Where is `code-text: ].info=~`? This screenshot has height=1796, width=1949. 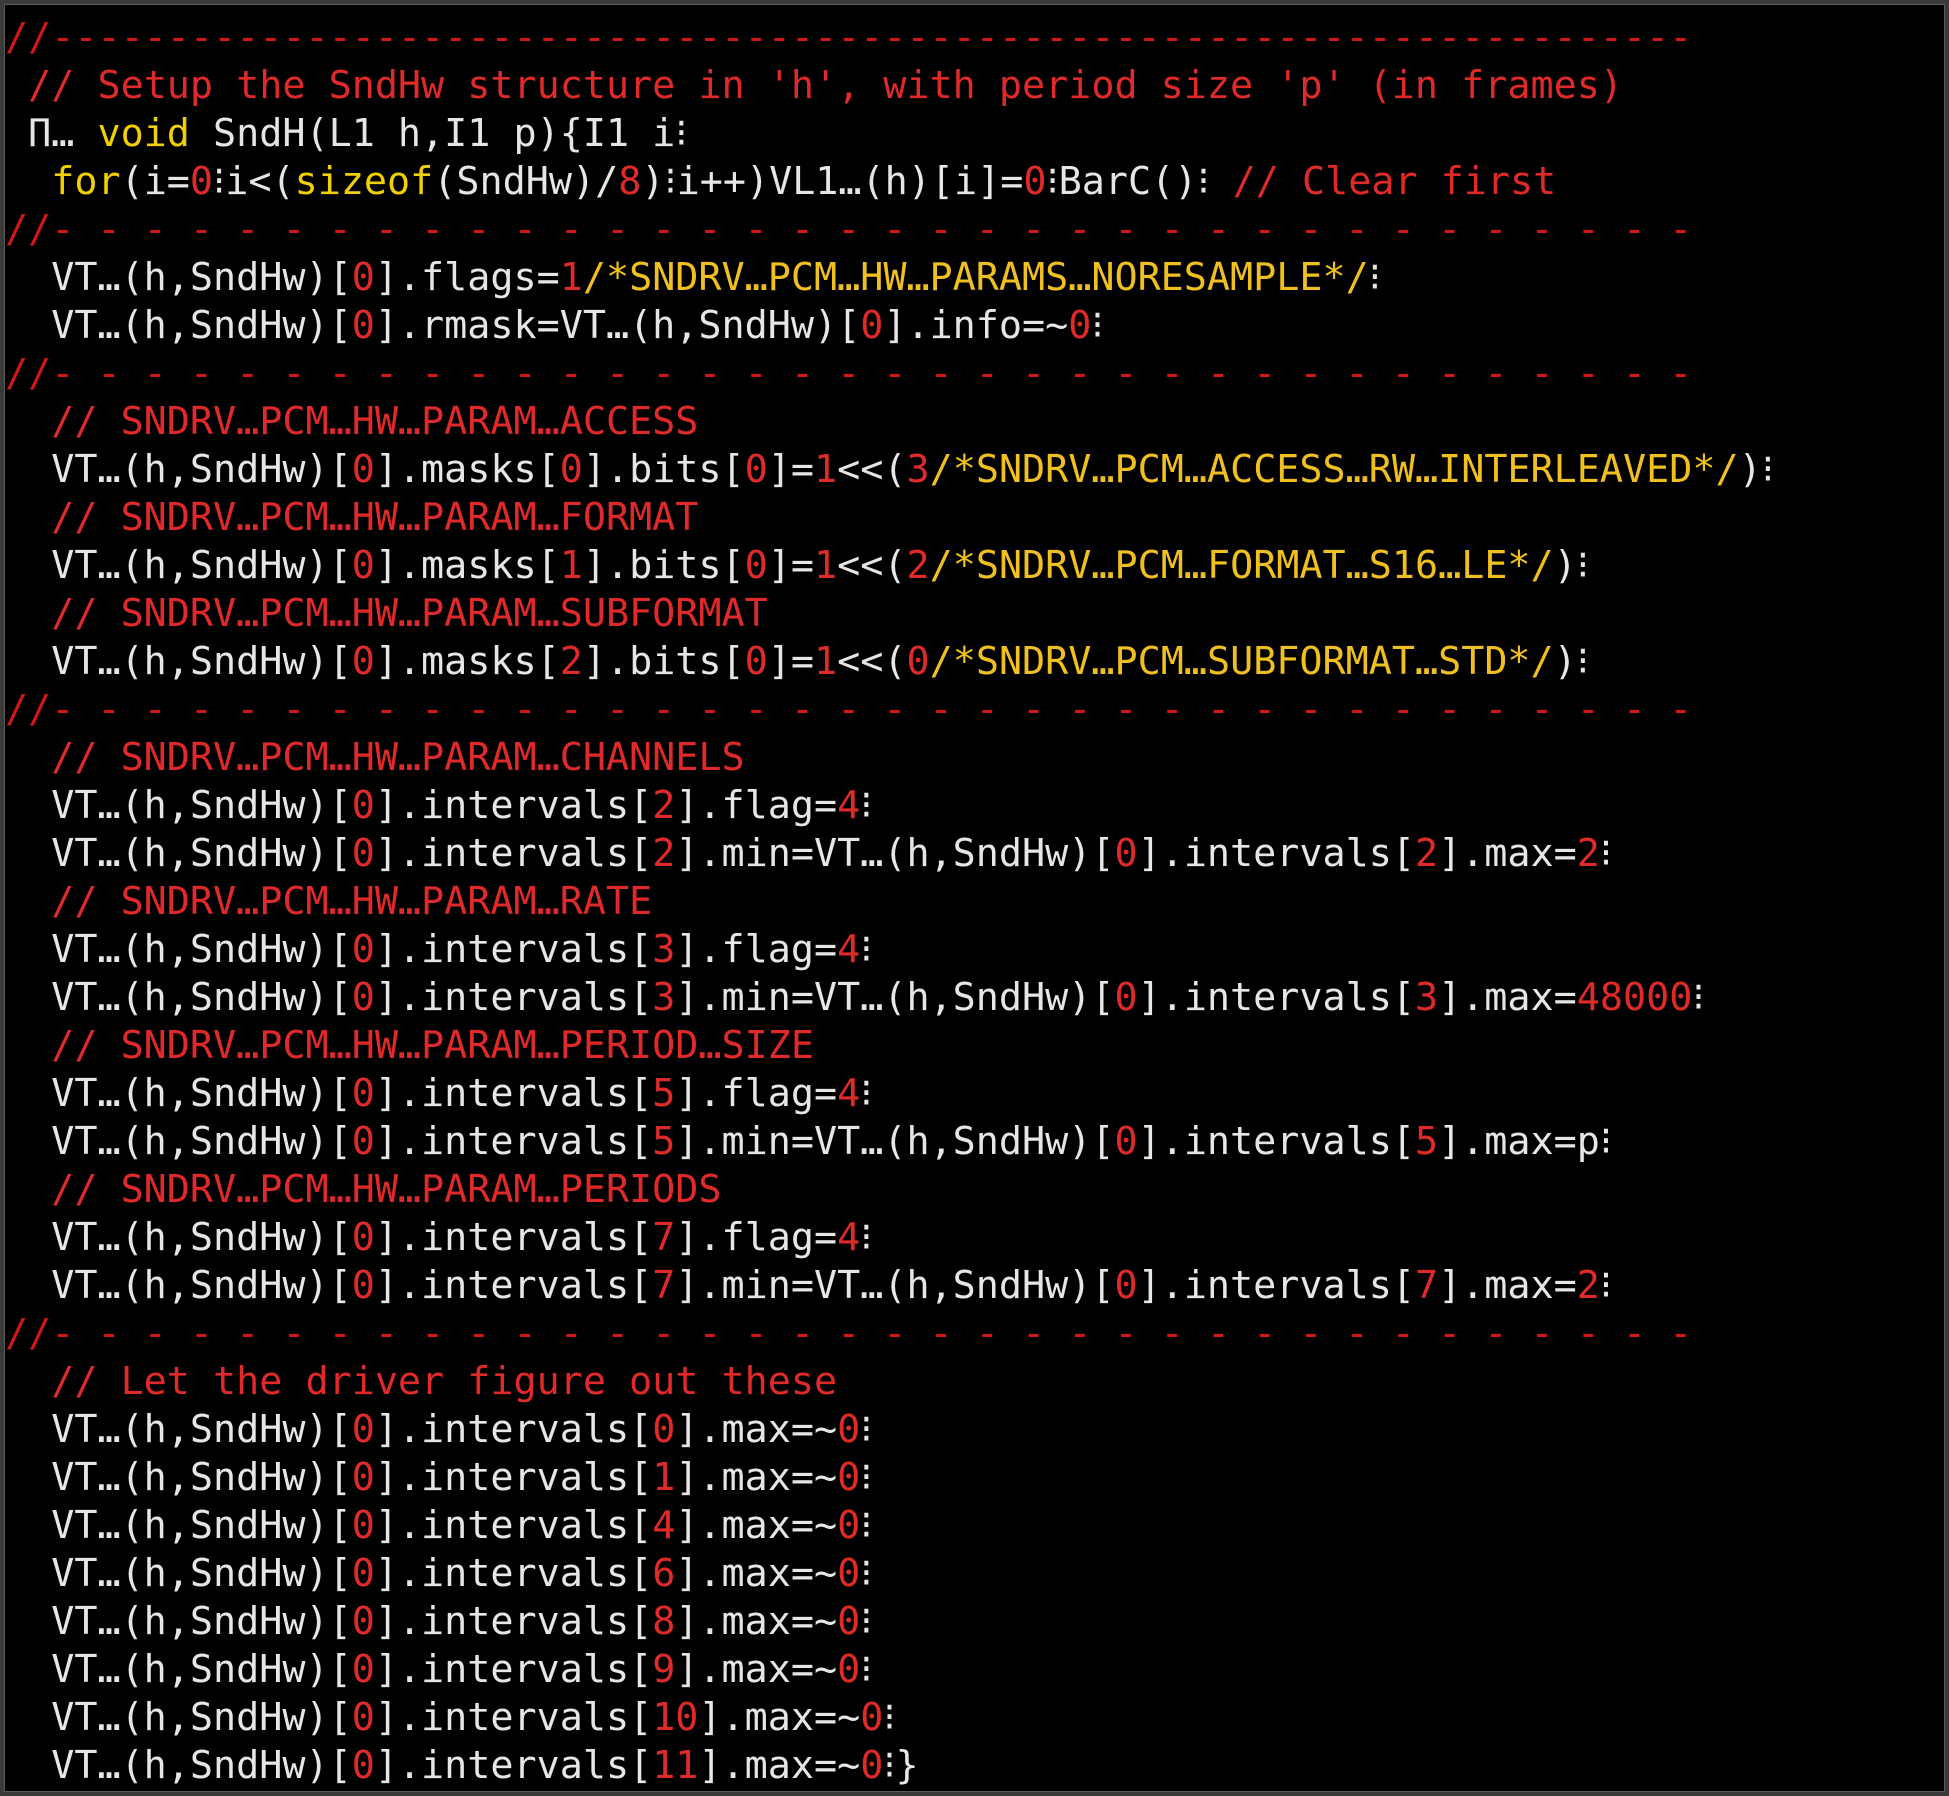
code-text: ].info=~ is located at coordinates (976, 325).